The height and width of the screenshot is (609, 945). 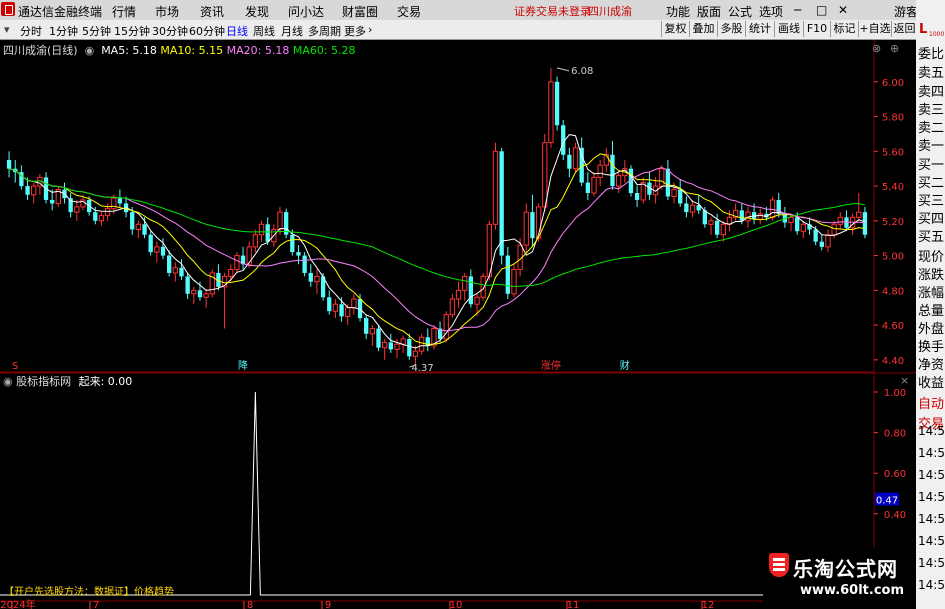 I want to click on ind-current-label: 0.47, so click(x=887, y=501).